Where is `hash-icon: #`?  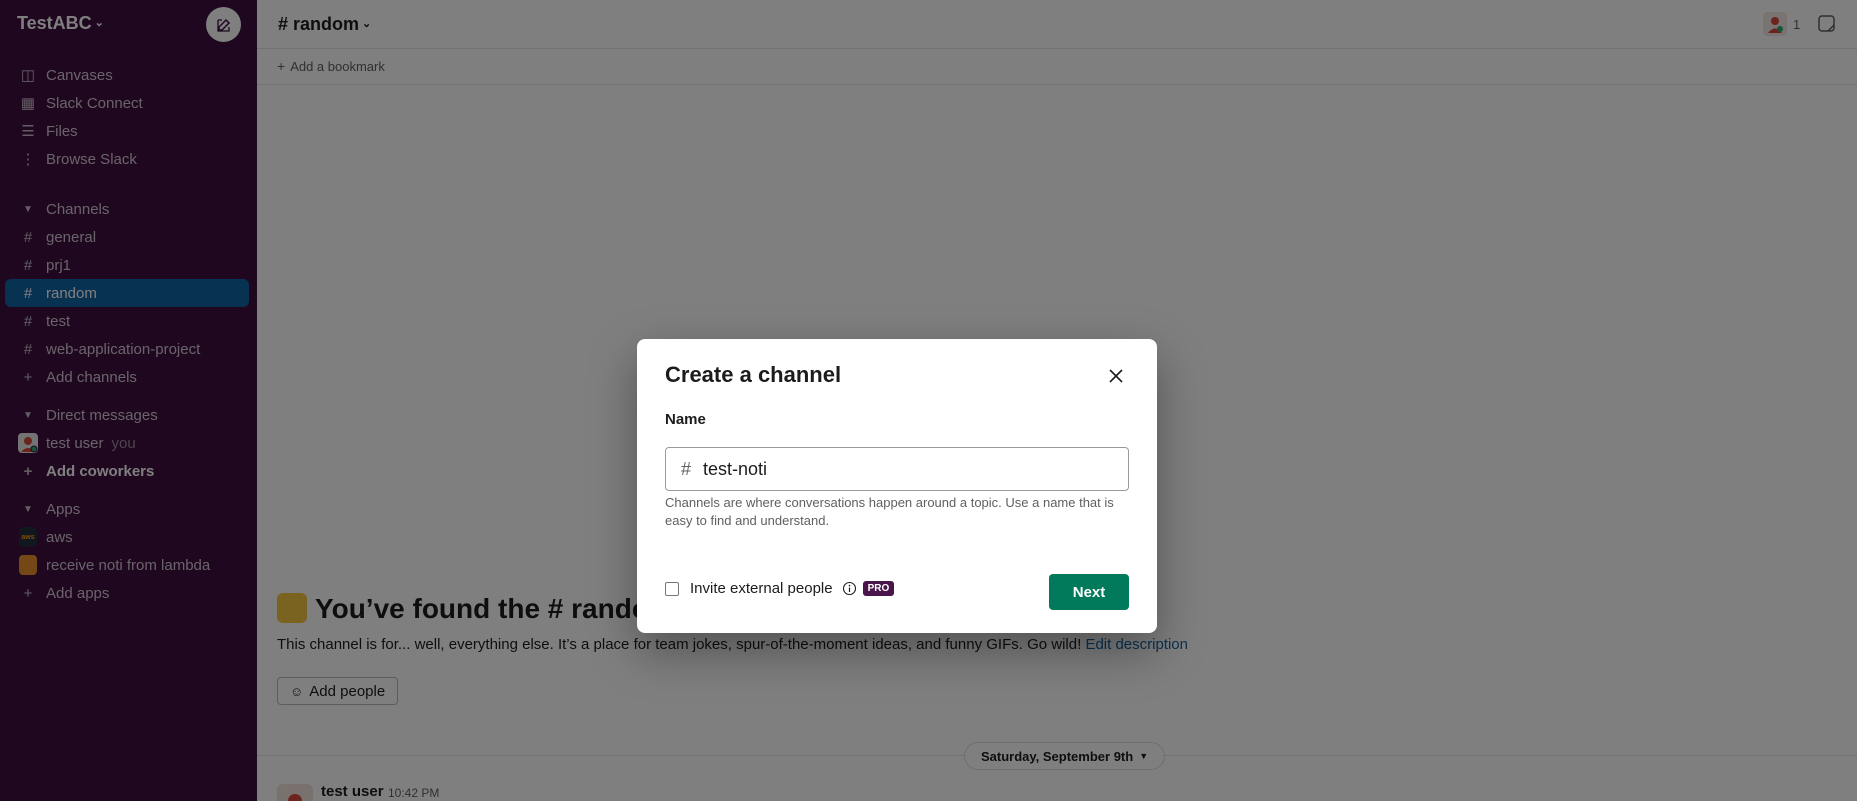
hash-icon: # is located at coordinates (686, 468).